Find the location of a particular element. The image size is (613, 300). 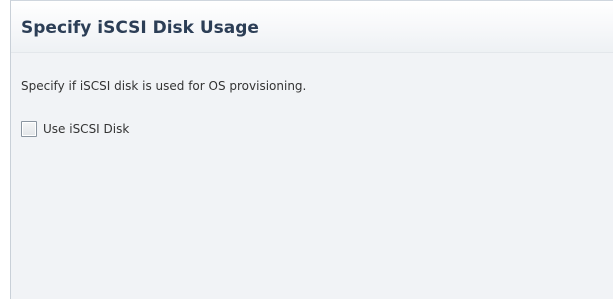

use-iscsi-disk-option: Use iSCSI Disk is located at coordinates (75, 129).